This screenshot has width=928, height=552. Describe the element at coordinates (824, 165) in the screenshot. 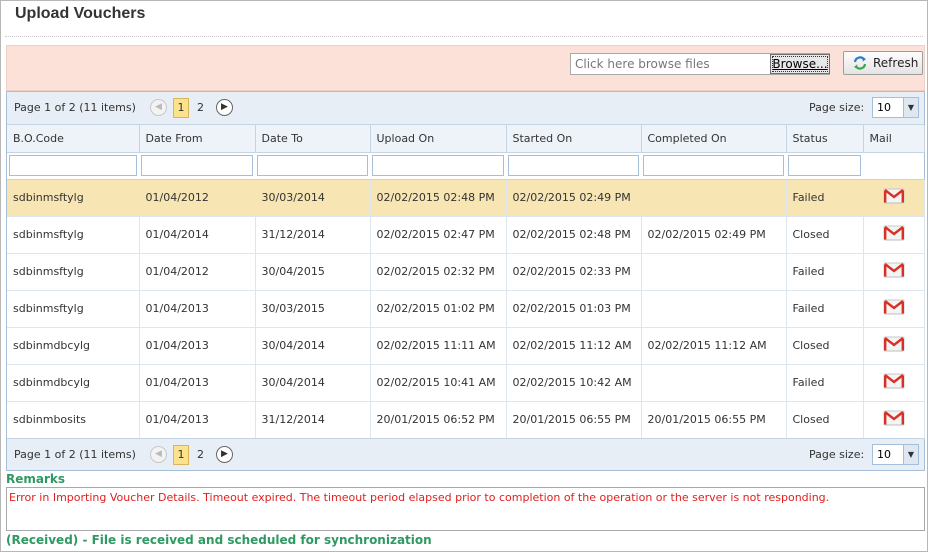

I see `filter-status-input` at that location.